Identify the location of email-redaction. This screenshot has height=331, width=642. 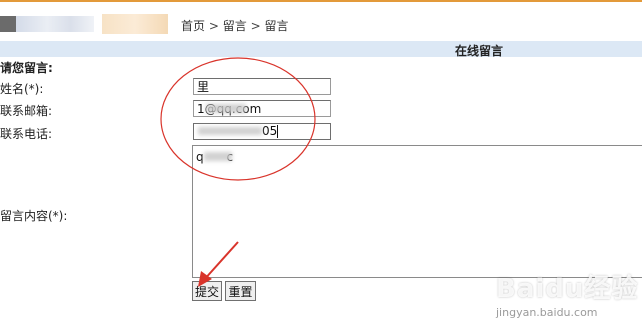
(226, 108).